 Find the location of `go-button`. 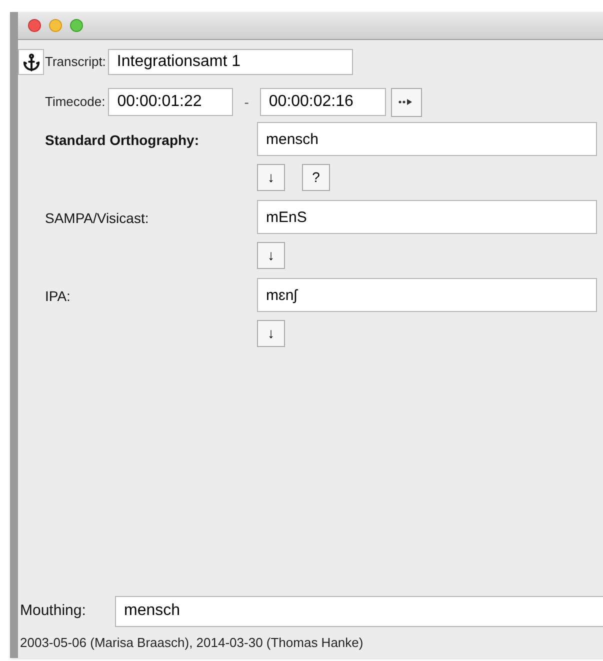

go-button is located at coordinates (406, 102).